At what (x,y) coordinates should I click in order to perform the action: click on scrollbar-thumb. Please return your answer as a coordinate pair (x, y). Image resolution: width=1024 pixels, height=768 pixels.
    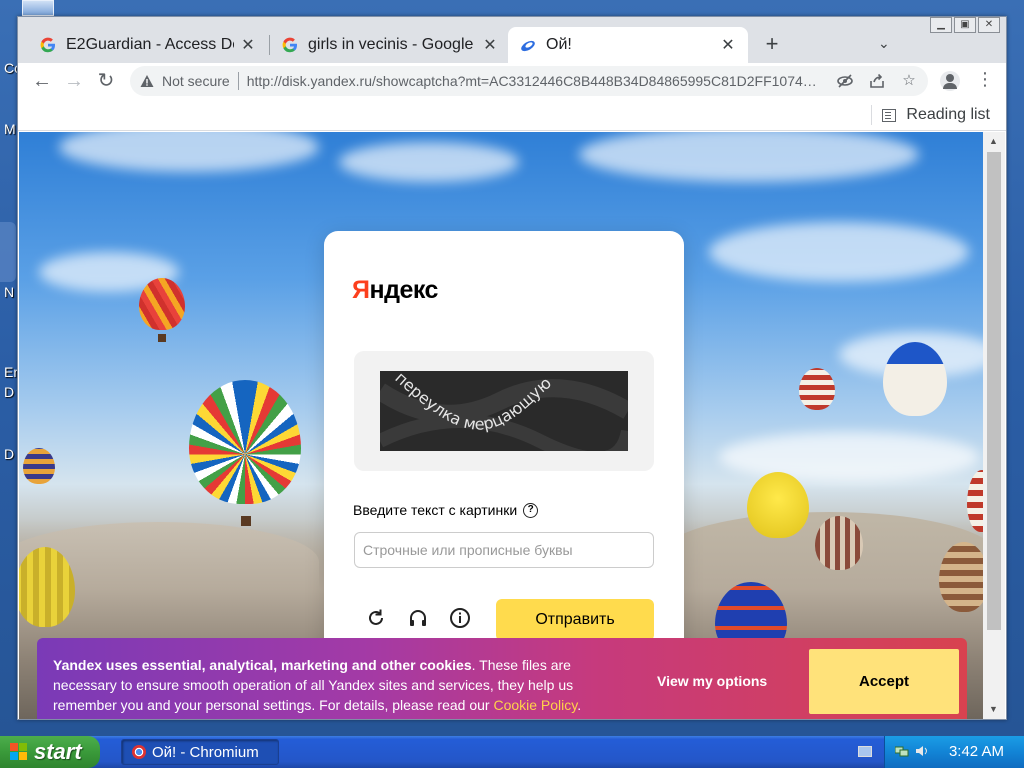
    Looking at the image, I should click on (994, 391).